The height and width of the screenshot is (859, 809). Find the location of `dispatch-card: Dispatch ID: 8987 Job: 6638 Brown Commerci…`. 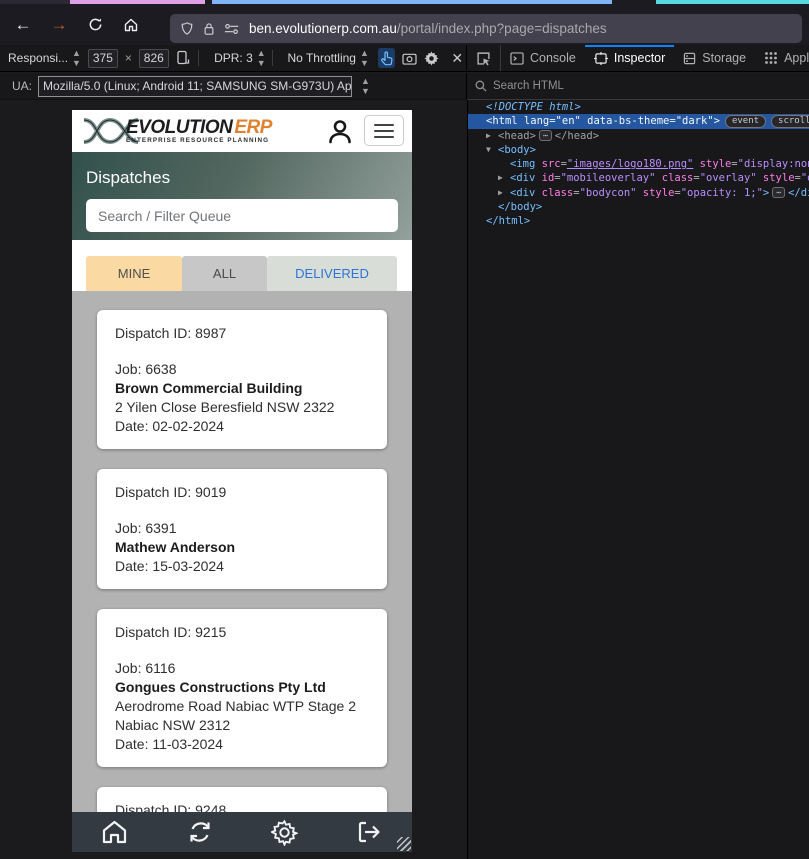

dispatch-card: Dispatch ID: 8987 Job: 6638 Brown Commerci… is located at coordinates (242, 379).